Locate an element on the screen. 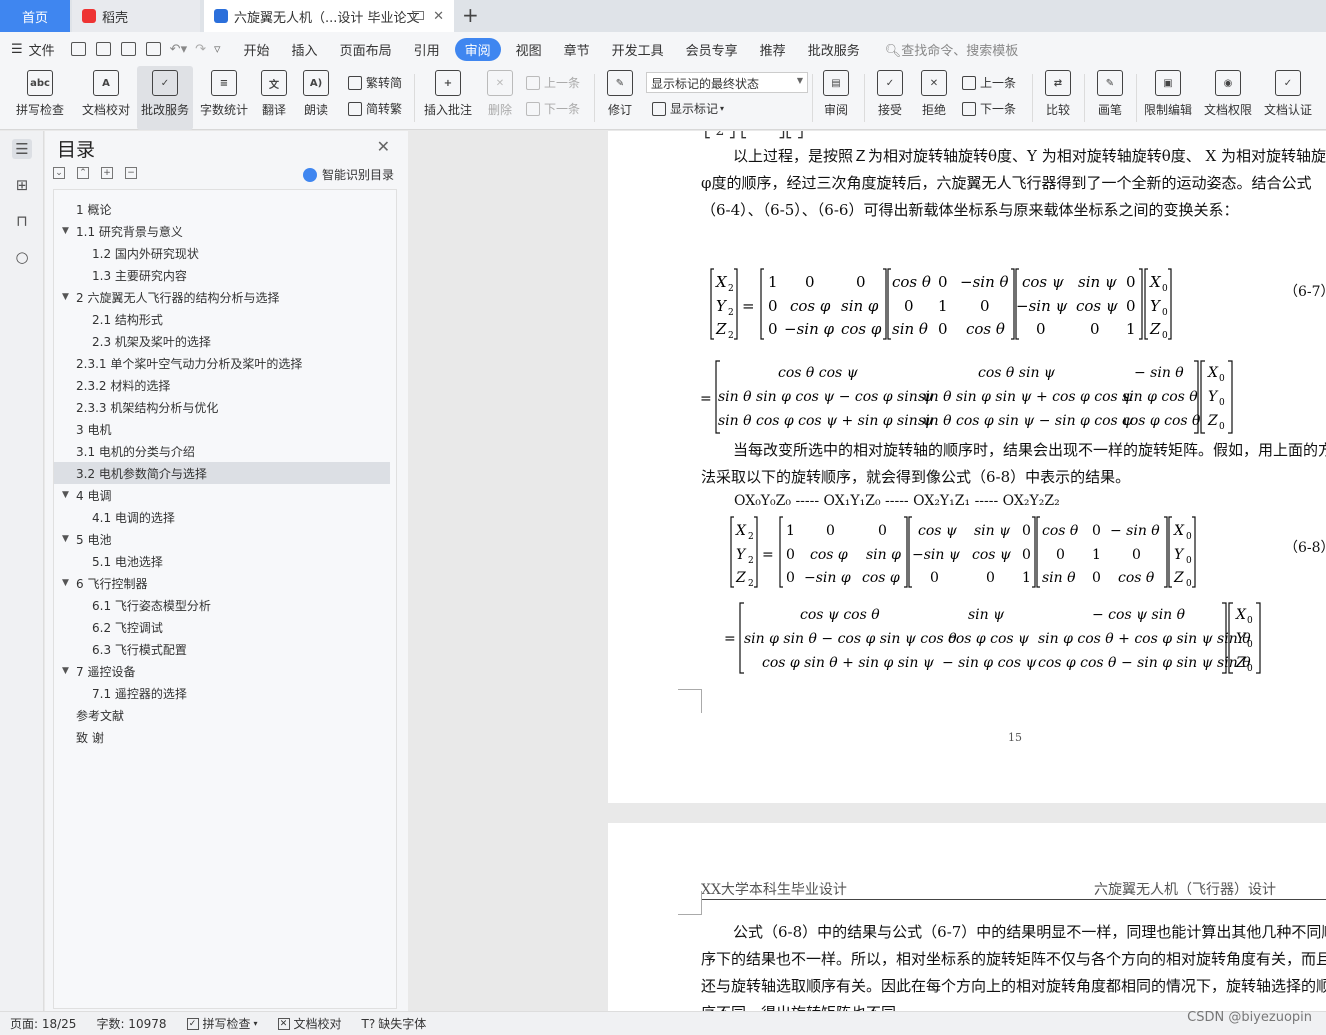  prev-comment-button: 上一条 is located at coordinates (553, 82).